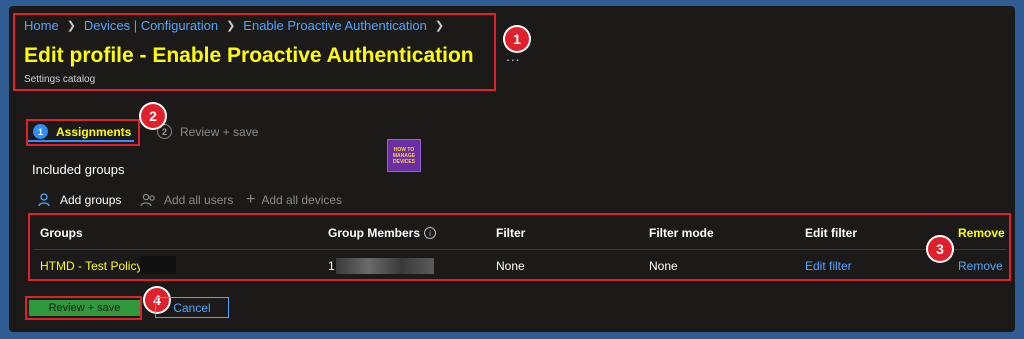 Image resolution: width=1024 pixels, height=339 pixels. Describe the element at coordinates (192, 307) in the screenshot. I see `cancel-button: Cancel` at that location.